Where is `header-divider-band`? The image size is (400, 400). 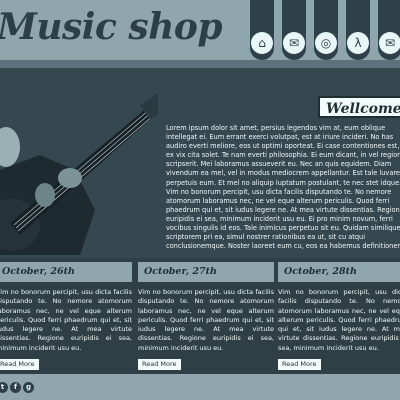
header-divider-band is located at coordinates (200, 64).